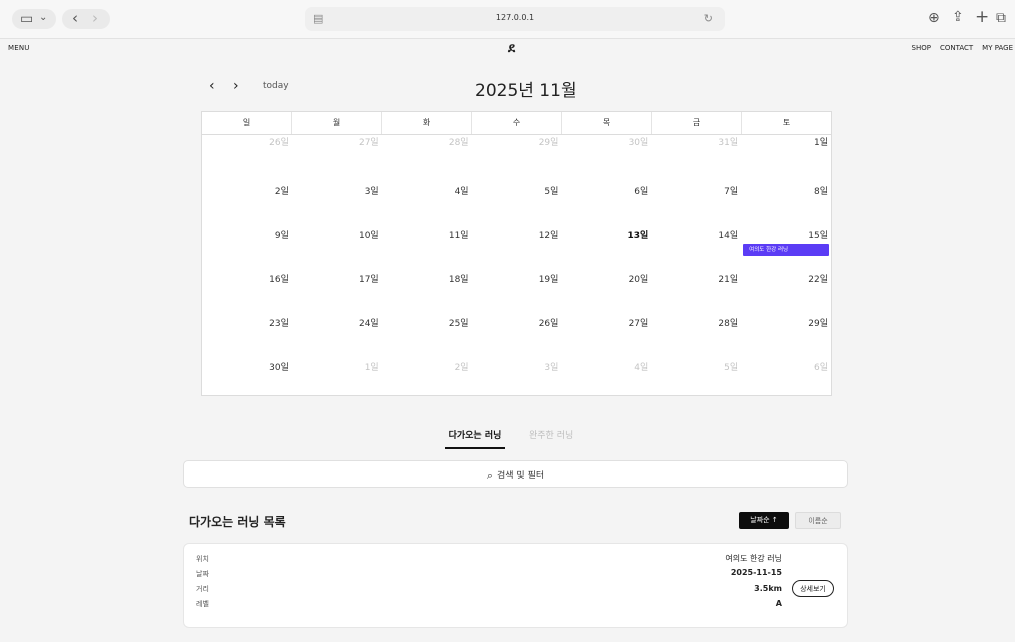 Image resolution: width=1015 pixels, height=642 pixels. I want to click on my-page-link: MY PAGE, so click(997, 48).